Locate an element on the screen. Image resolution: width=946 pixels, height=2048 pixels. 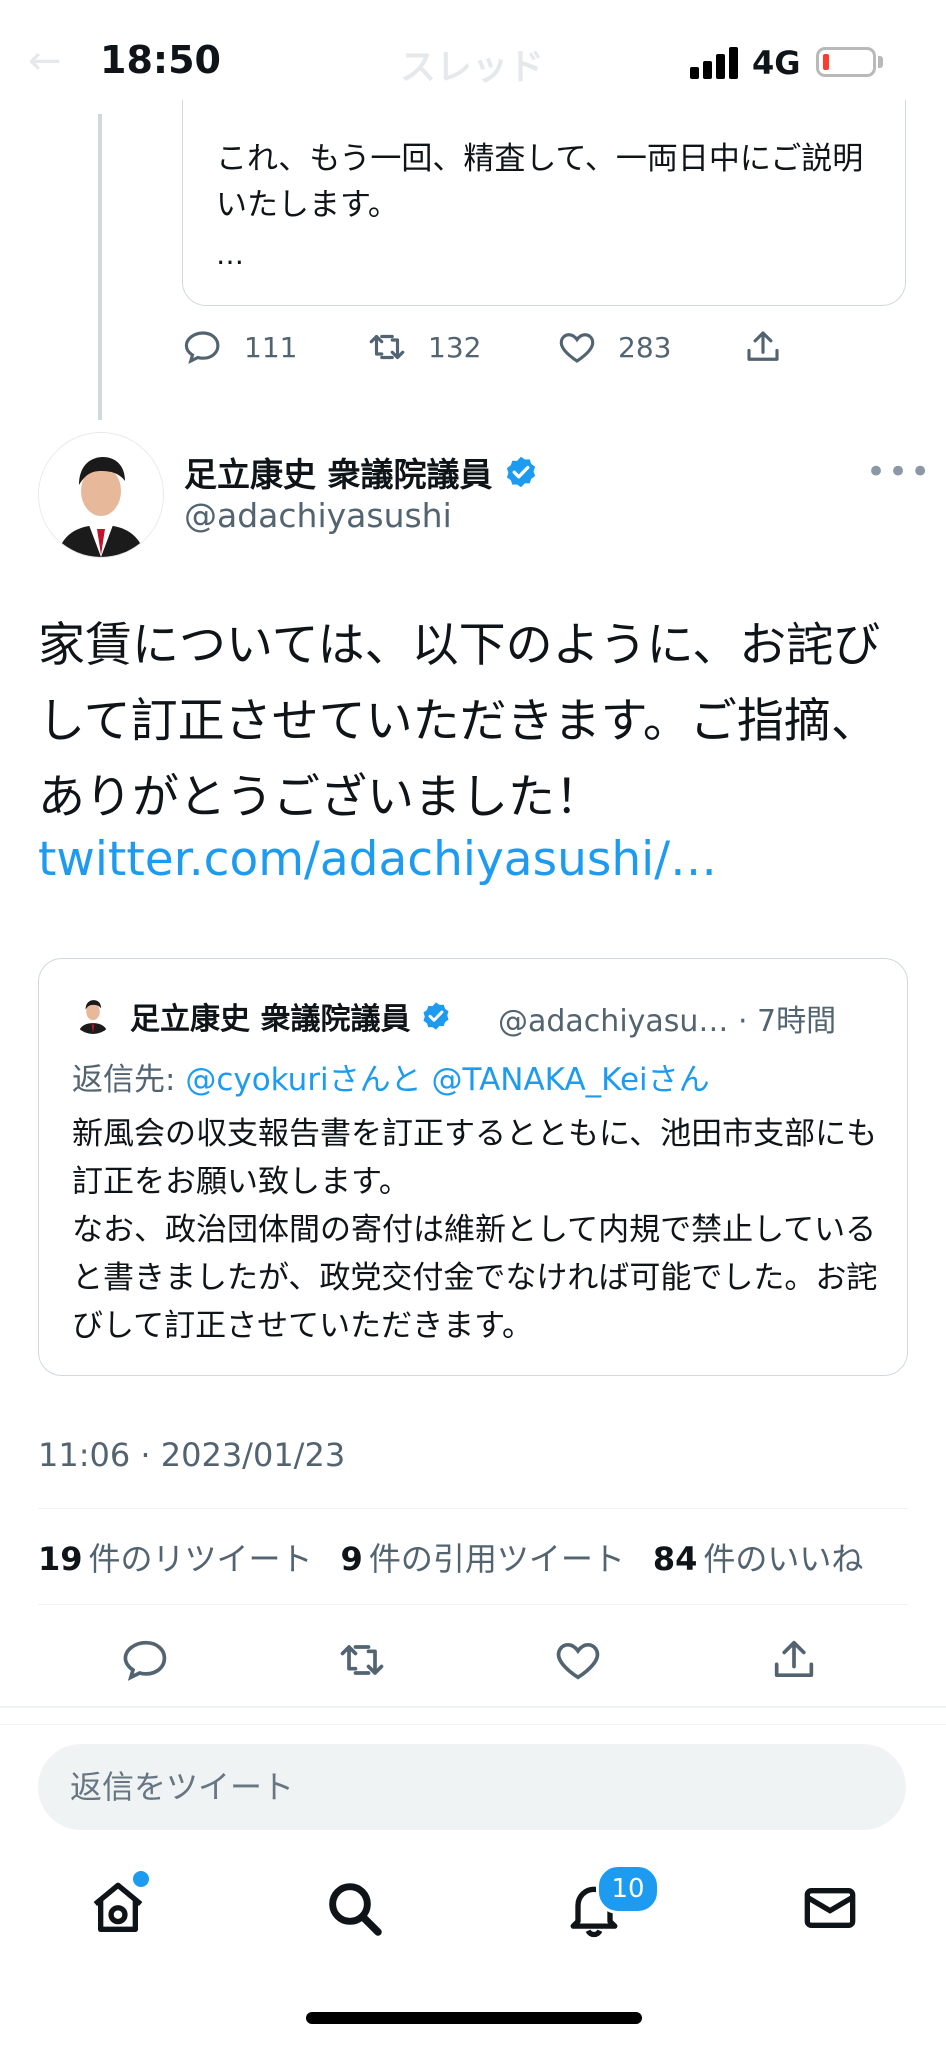
tweet-stats: 19 件のリツイート 9 件の引用ツイート 84 件のいいね is located at coordinates (450, 1557).